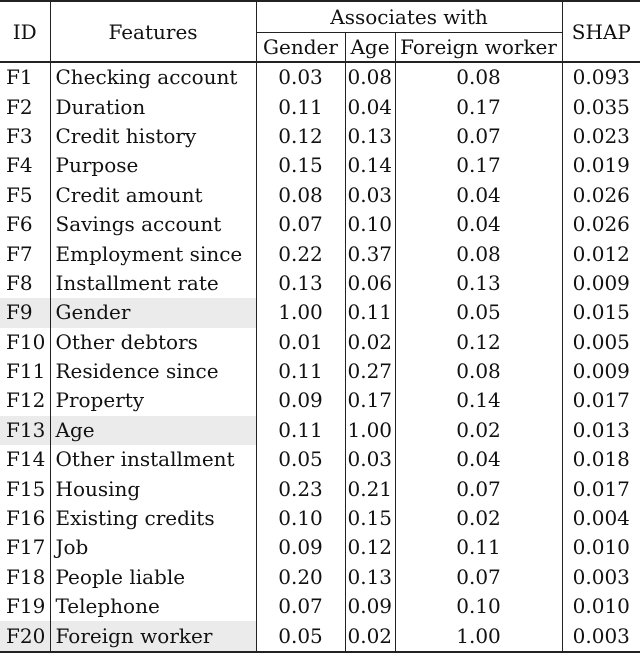 The height and width of the screenshot is (653, 640). Describe the element at coordinates (320, 607) in the screenshot. I see `table-row: F19 Telephone 0.07 0.09 0.10 0.010` at that location.